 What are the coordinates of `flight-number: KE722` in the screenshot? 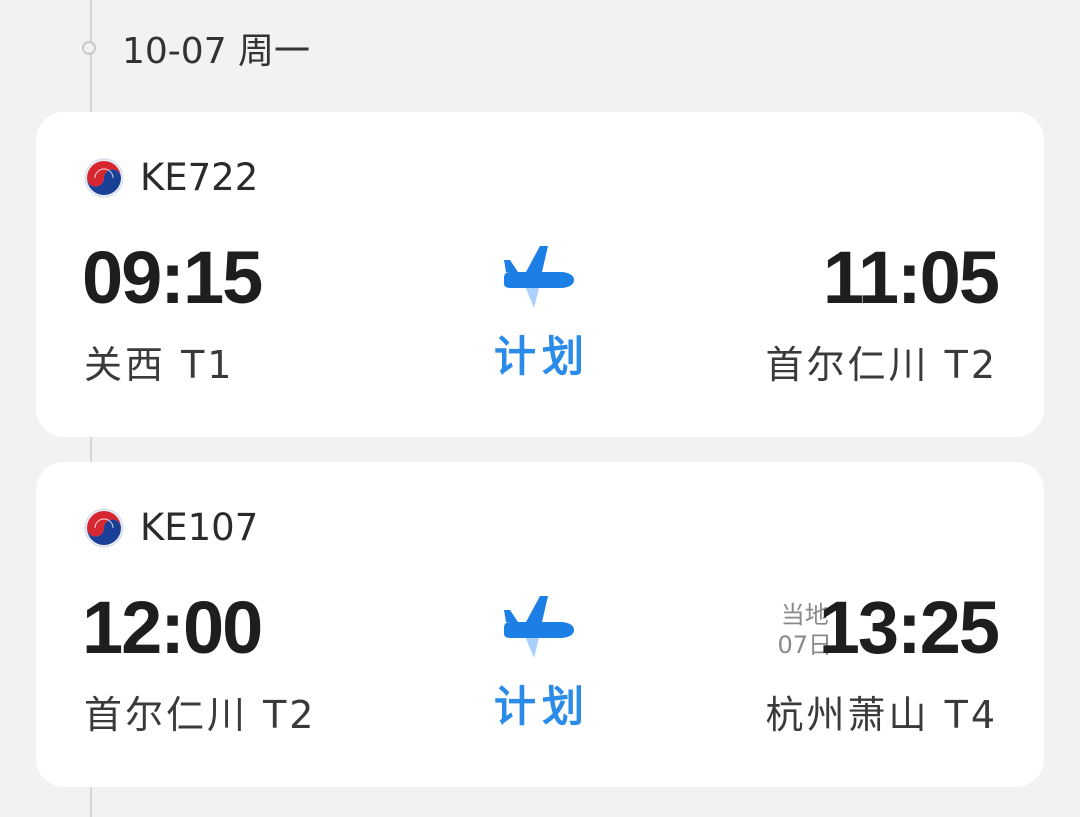 It's located at (199, 177).